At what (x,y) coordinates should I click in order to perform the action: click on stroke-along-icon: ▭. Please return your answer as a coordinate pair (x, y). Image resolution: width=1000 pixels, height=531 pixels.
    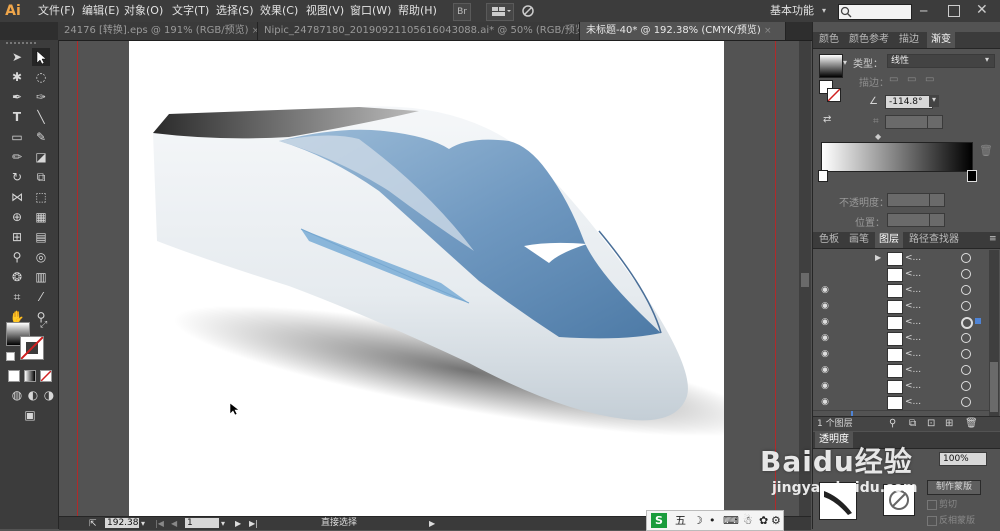
    Looking at the image, I should click on (913, 80).